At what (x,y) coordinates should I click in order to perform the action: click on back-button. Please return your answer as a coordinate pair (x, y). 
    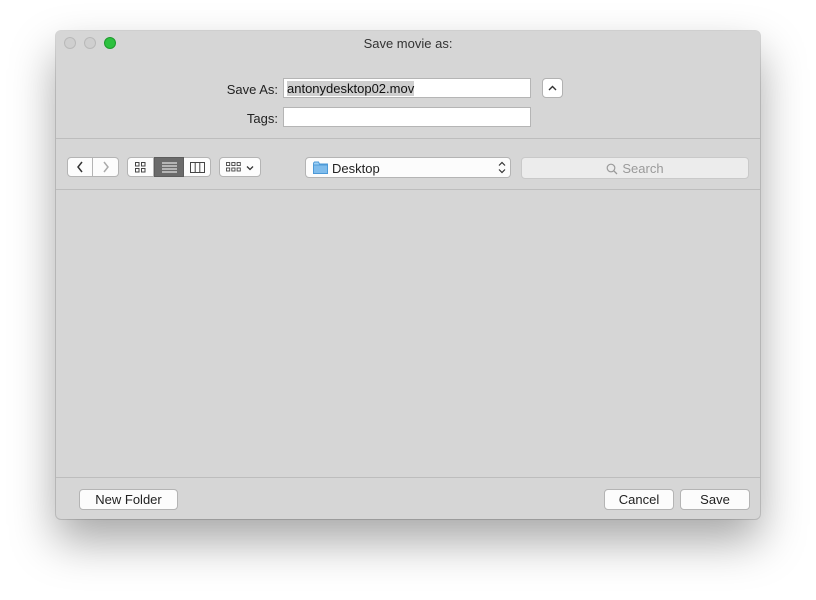
    Looking at the image, I should click on (80, 167).